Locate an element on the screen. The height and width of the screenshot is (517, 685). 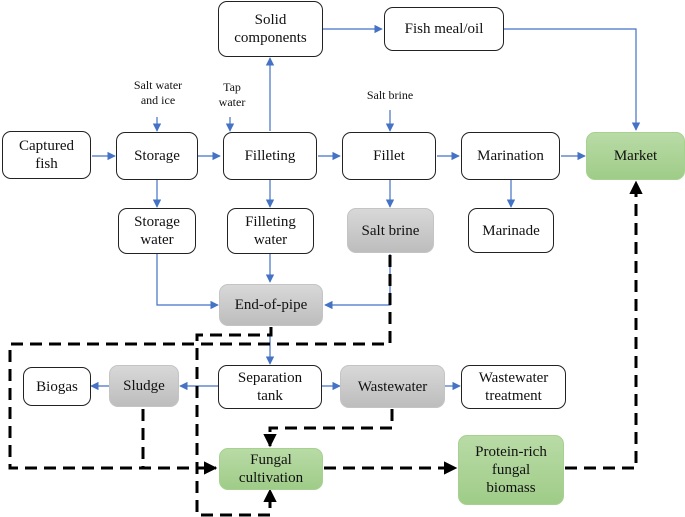
node-captured-fish: Captured fish is located at coordinates (46, 155).